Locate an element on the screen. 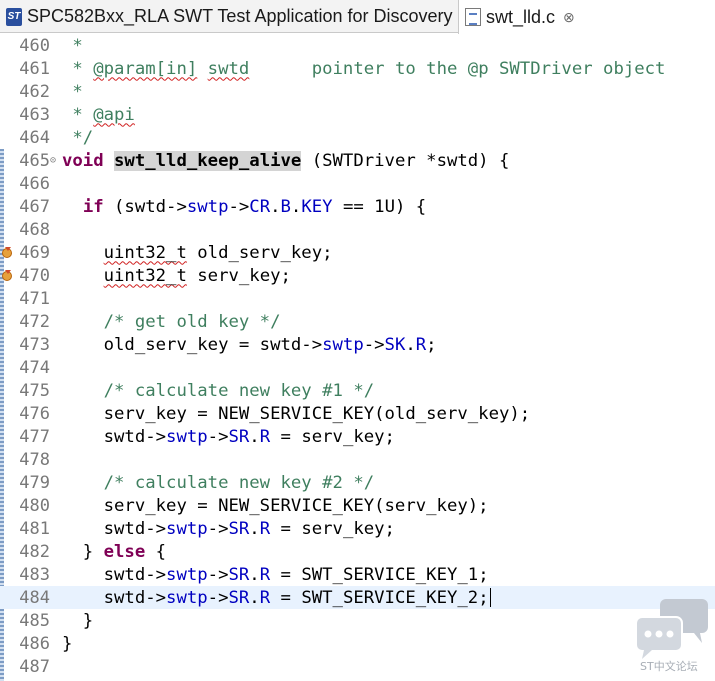 Image resolution: width=715 pixels, height=681 pixels. c-file-icon is located at coordinates (473, 17).